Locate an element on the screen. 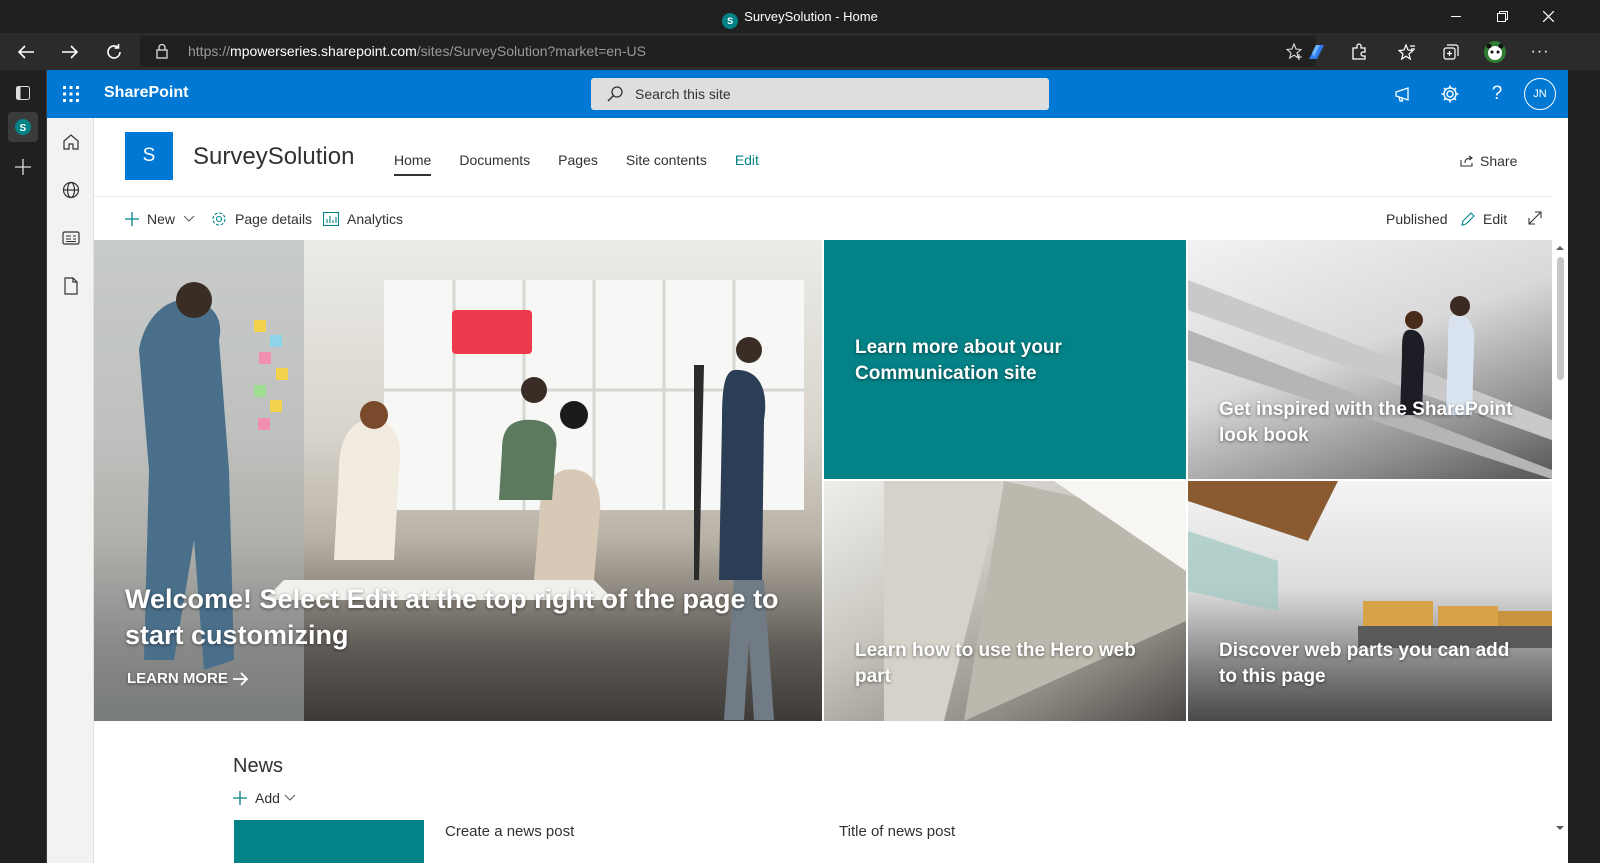 This screenshot has height=863, width=1600. hero-tile-communication-site: Learn more about your Communication site is located at coordinates (1005, 359).